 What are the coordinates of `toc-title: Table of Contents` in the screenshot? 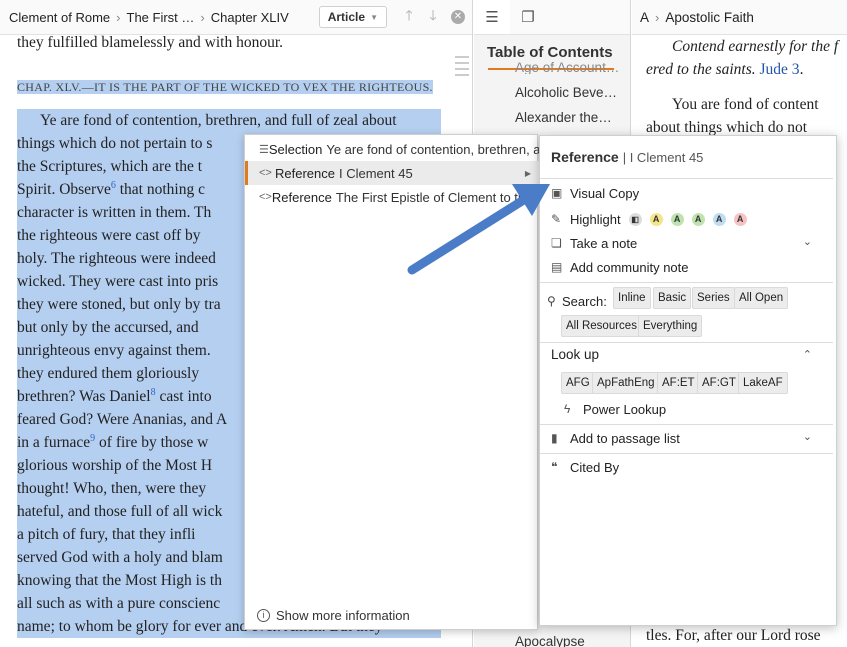 It's located at (550, 52).